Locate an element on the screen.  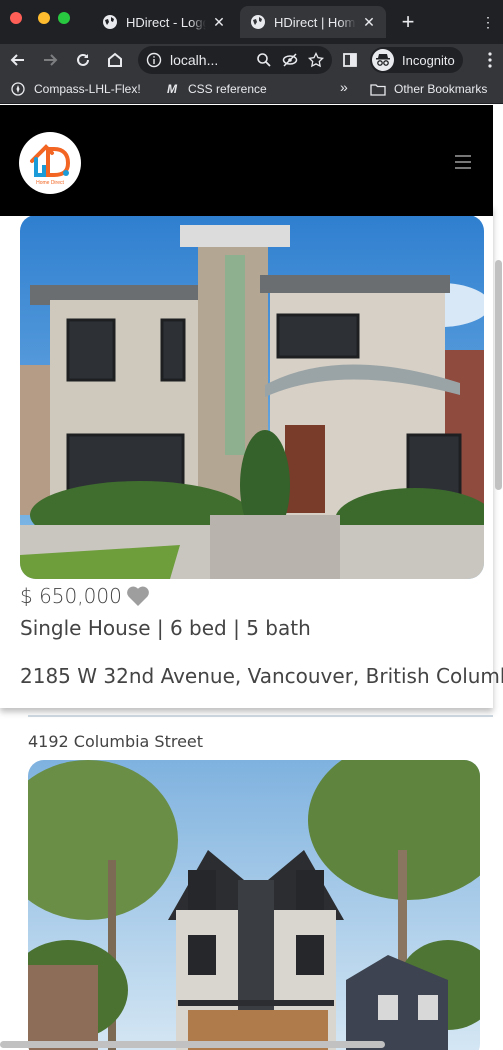
browser-tab-active: HDirect | Home ✕ is located at coordinates (313, 22).